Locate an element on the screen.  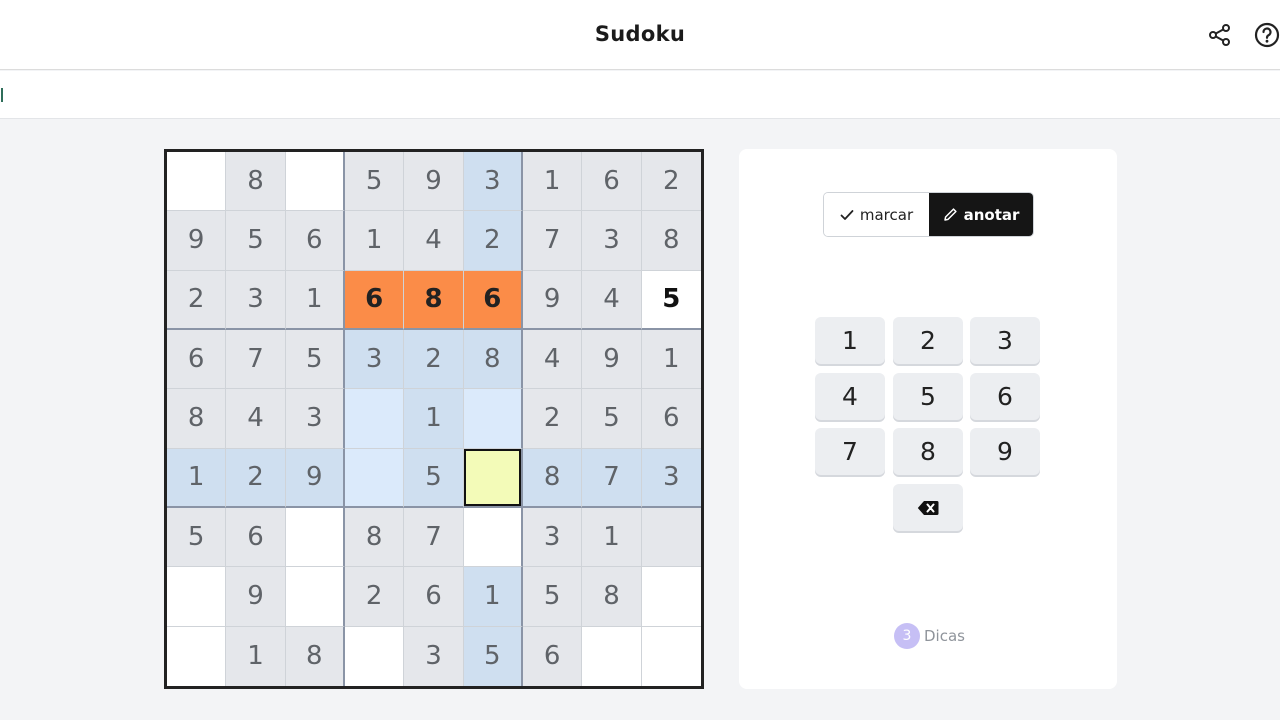
number-key: 3 is located at coordinates (1005, 340).